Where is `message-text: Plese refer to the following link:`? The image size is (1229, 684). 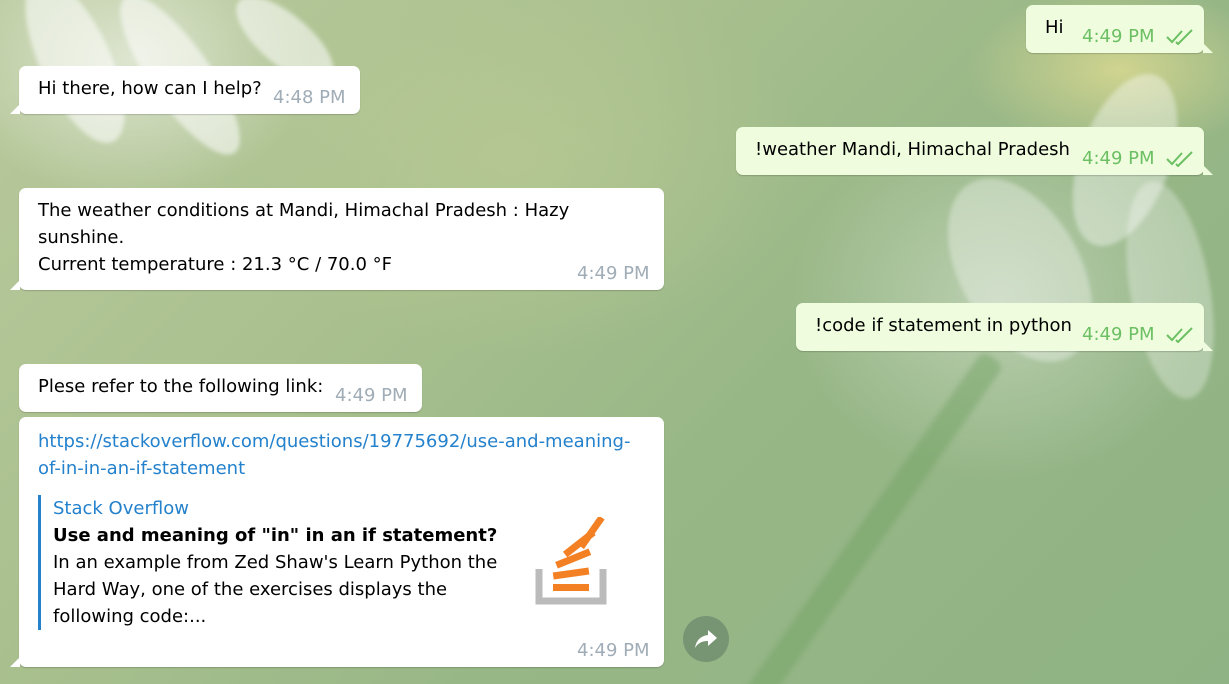
message-text: Plese refer to the following link: is located at coordinates (181, 386).